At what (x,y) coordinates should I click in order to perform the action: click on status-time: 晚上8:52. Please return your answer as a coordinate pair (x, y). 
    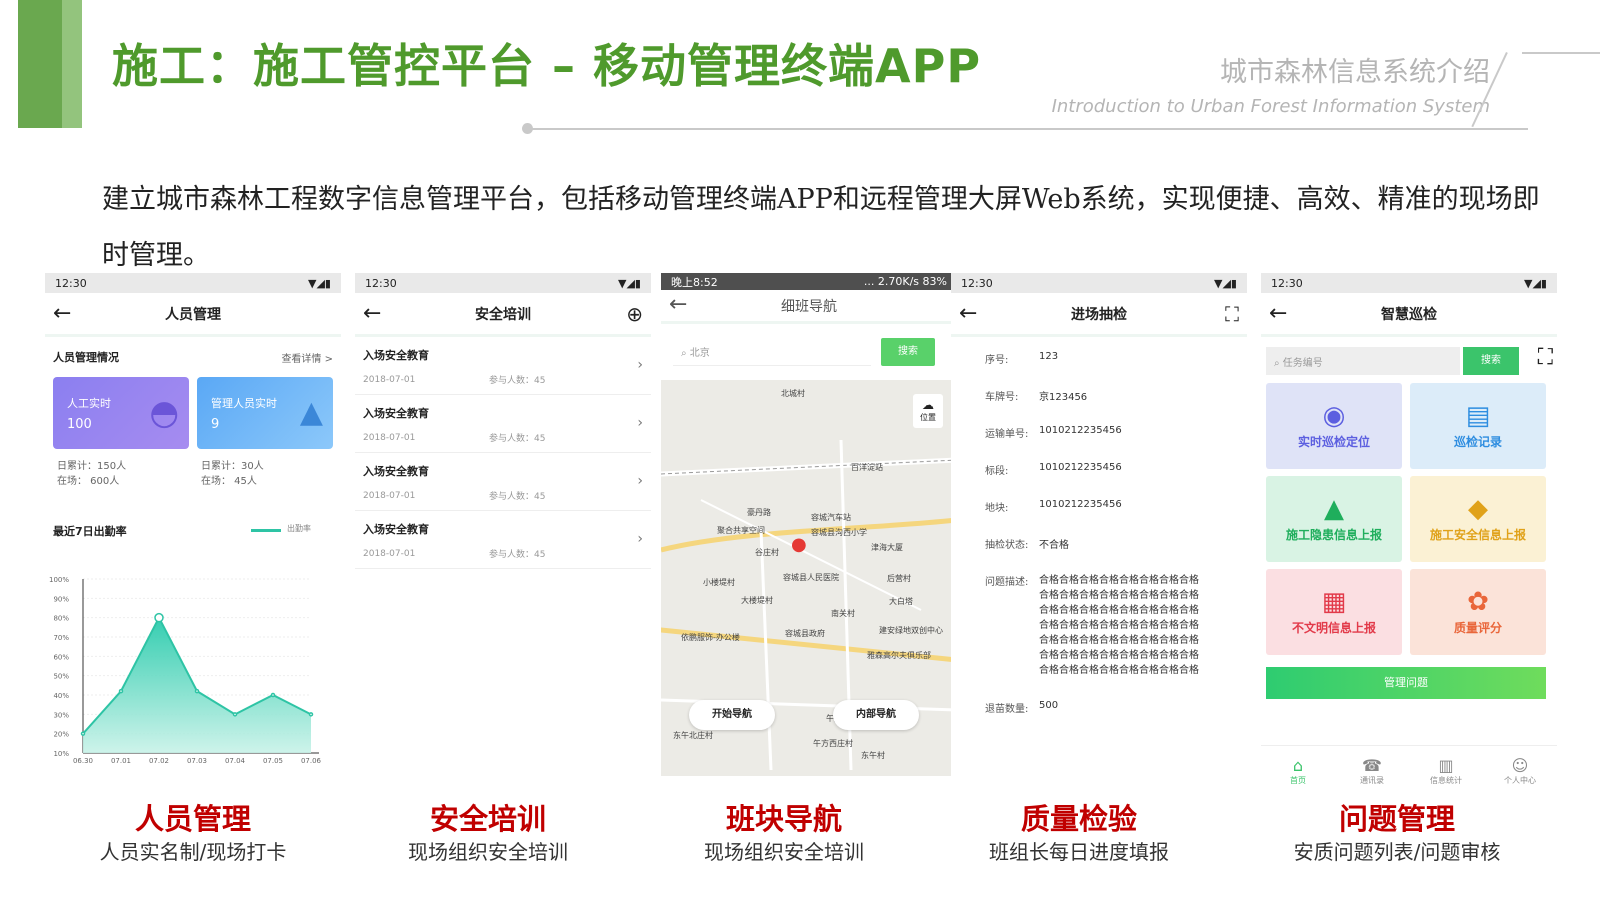
    Looking at the image, I should click on (694, 282).